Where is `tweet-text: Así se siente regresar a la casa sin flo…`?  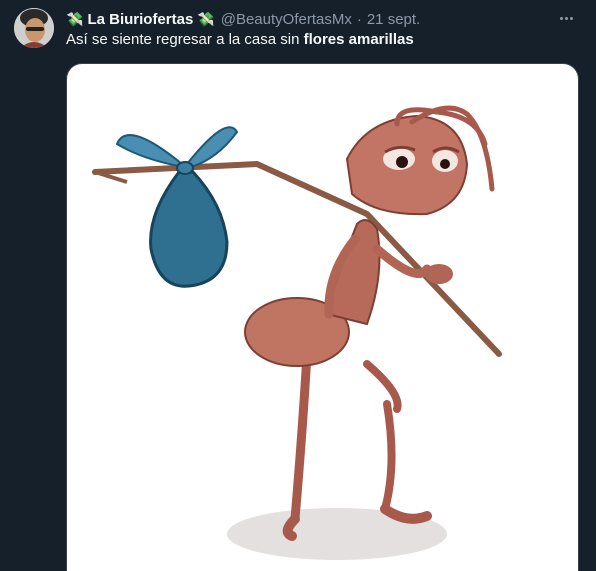 tweet-text: Así se siente regresar a la casa sin flo… is located at coordinates (240, 39).